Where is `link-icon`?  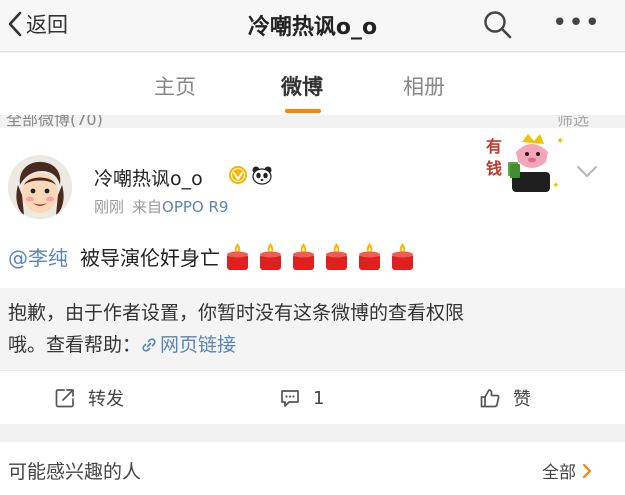 link-icon is located at coordinates (149, 345).